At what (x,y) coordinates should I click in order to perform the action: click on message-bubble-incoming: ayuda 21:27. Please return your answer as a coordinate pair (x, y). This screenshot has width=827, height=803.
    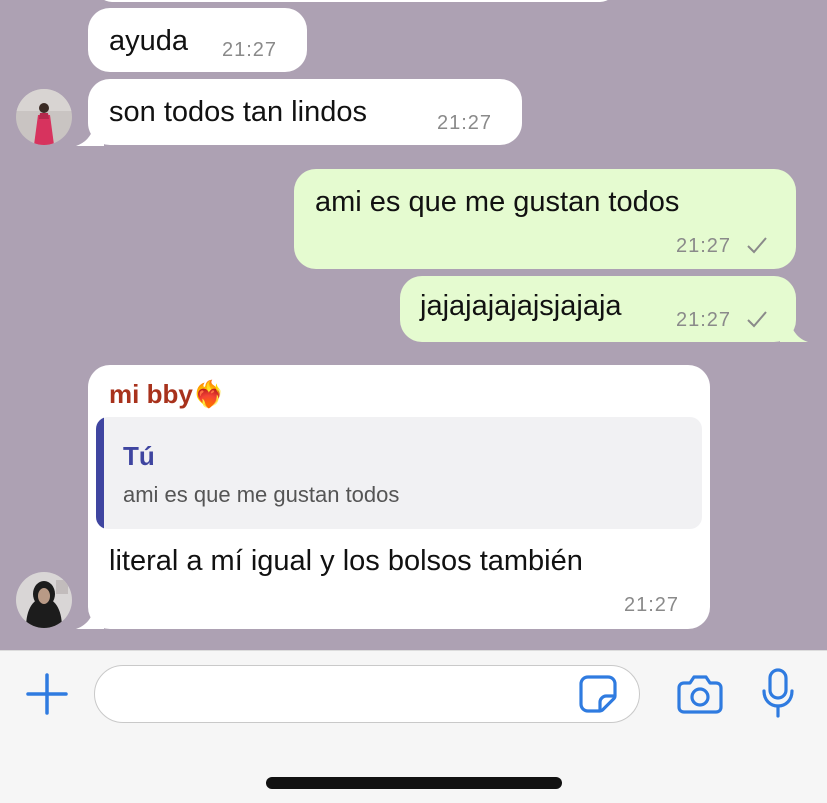
    Looking at the image, I should click on (197, 40).